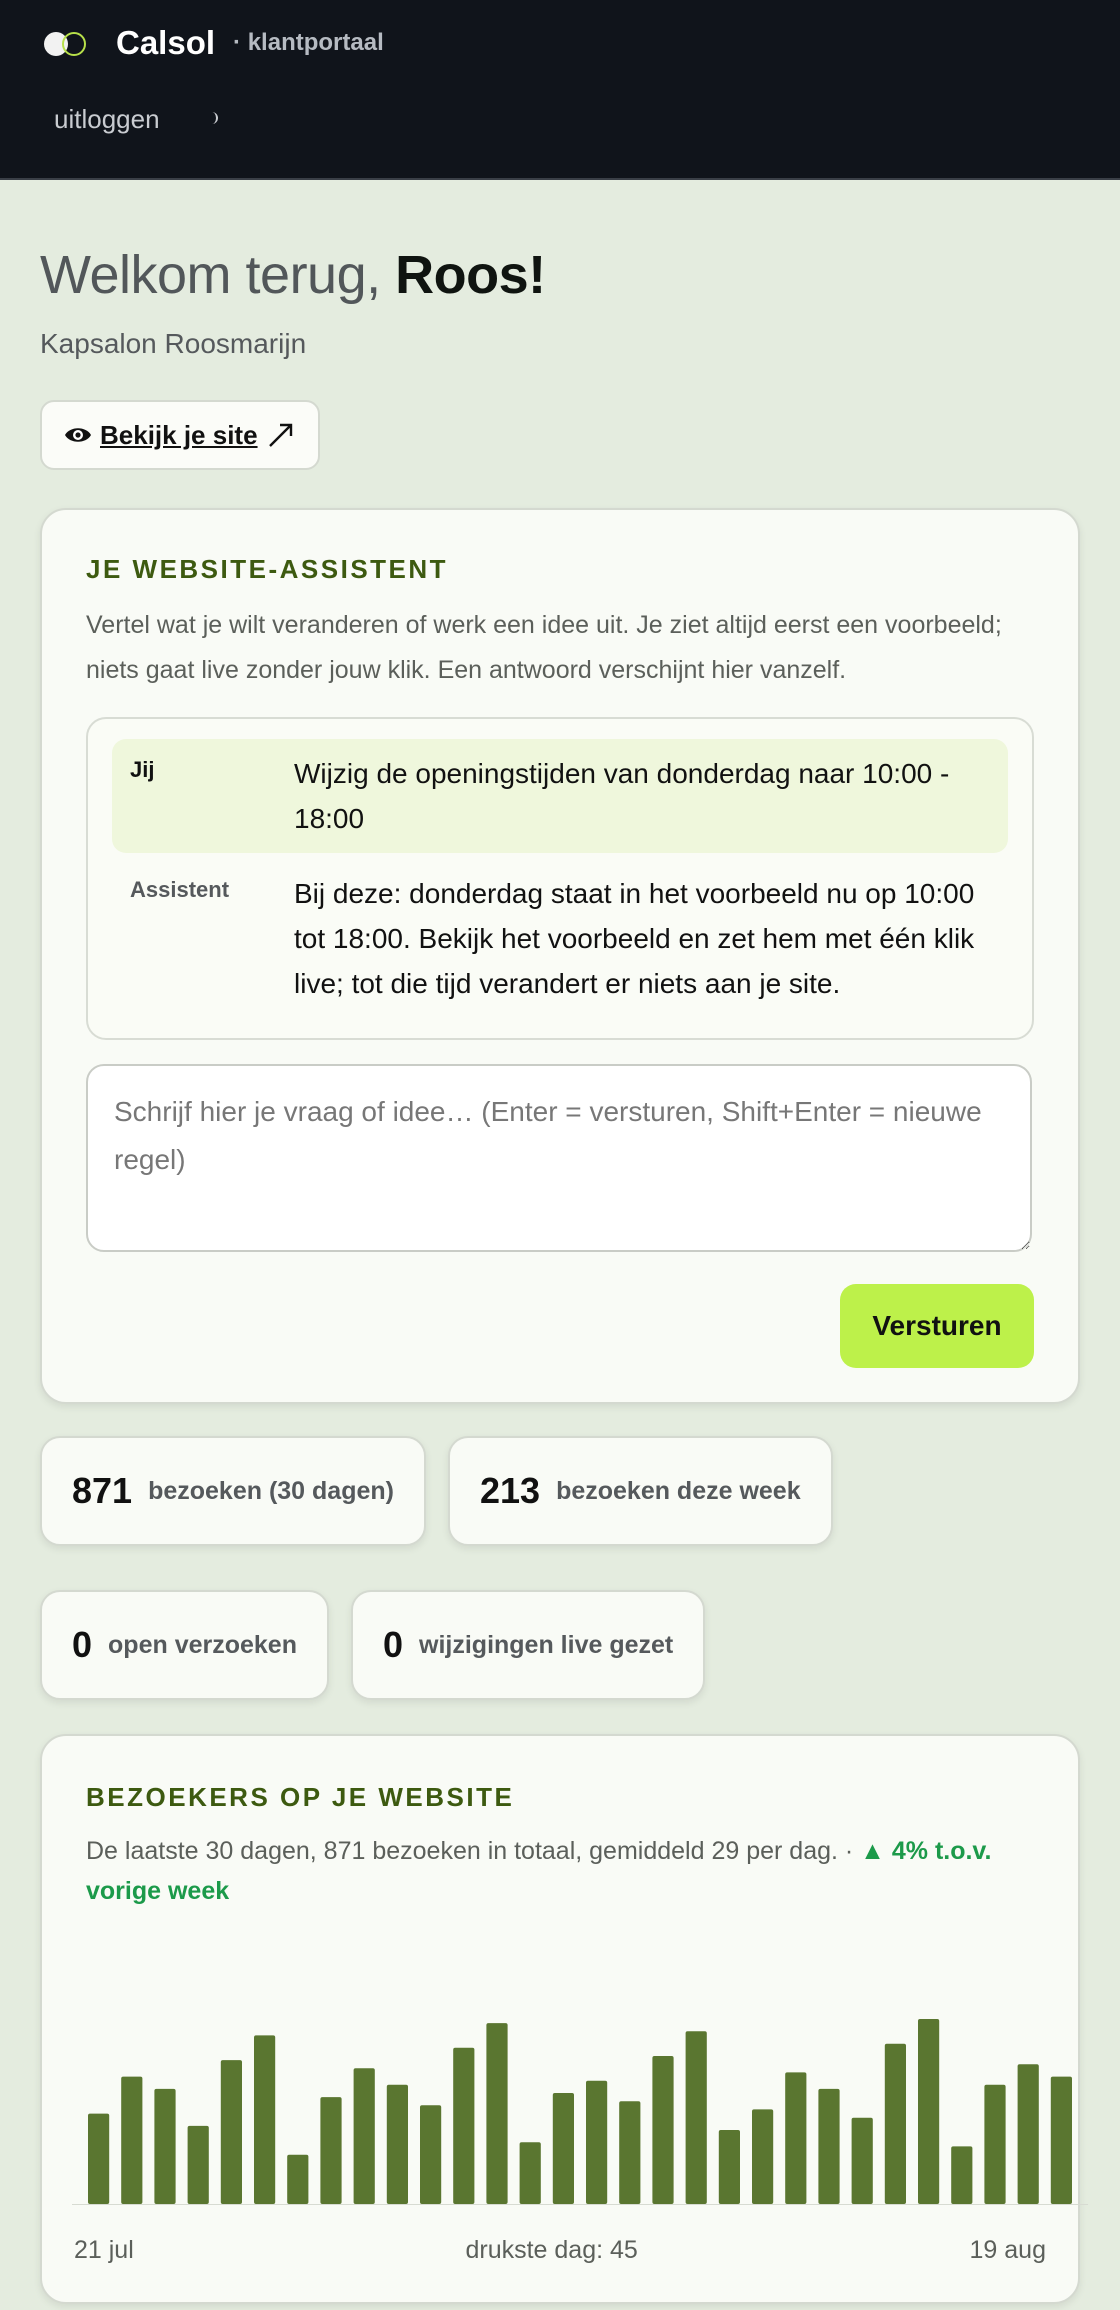  I want to click on stat-open-requests: 0 open verzoeken, so click(184, 1645).